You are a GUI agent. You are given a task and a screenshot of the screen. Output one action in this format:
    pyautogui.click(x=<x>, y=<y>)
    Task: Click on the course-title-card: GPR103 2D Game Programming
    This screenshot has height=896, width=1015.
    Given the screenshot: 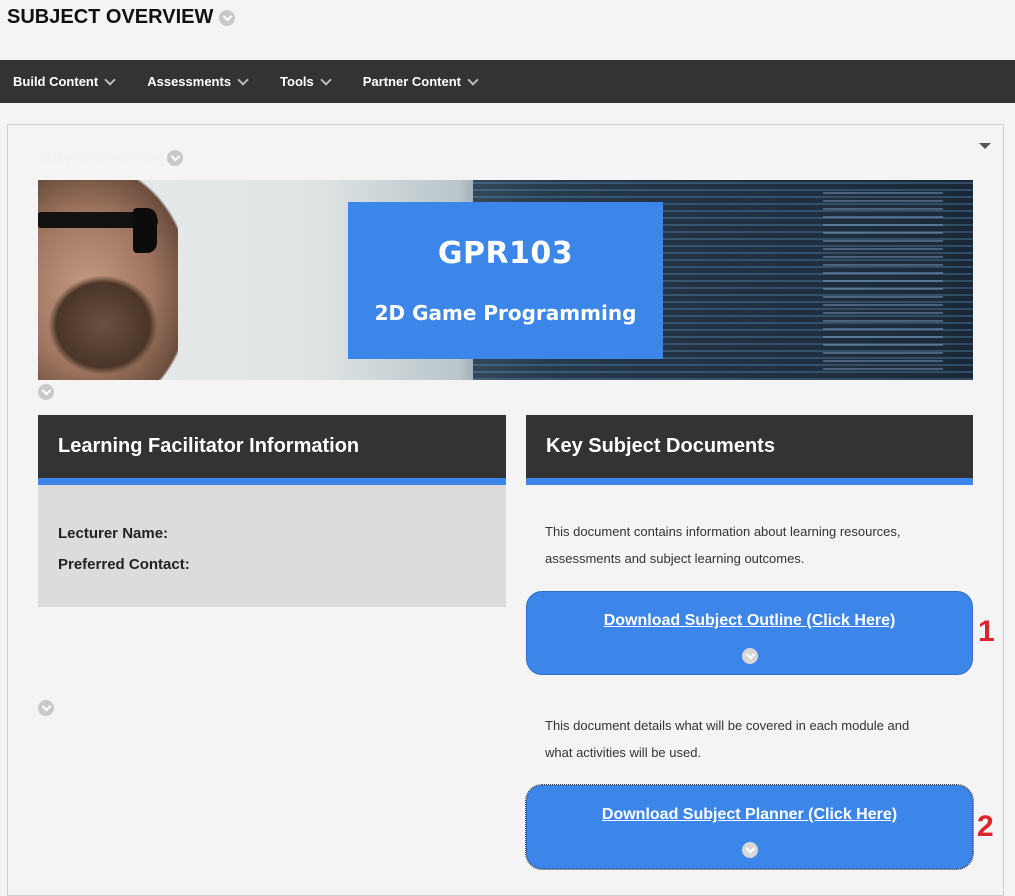 What is the action you would take?
    pyautogui.click(x=505, y=280)
    